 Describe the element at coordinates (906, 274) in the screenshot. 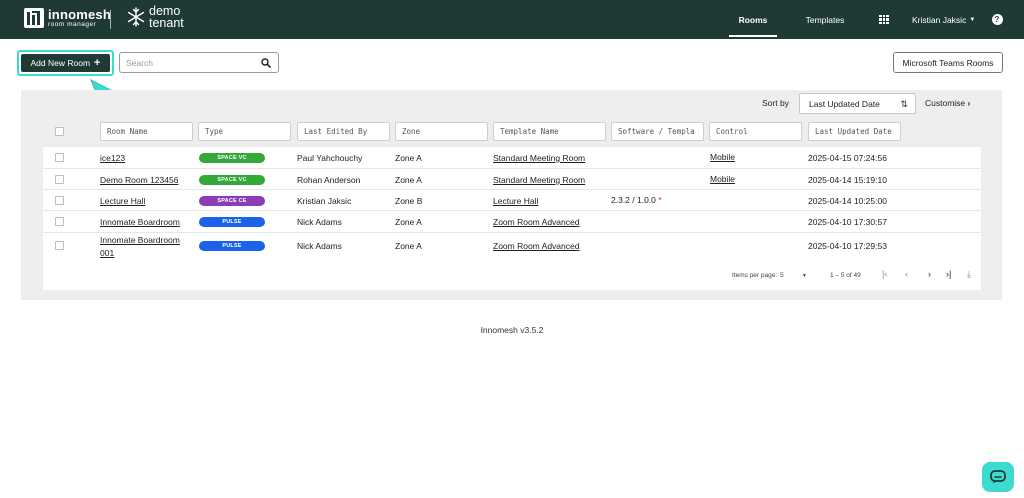

I see `previous-page-icon: ‹` at that location.